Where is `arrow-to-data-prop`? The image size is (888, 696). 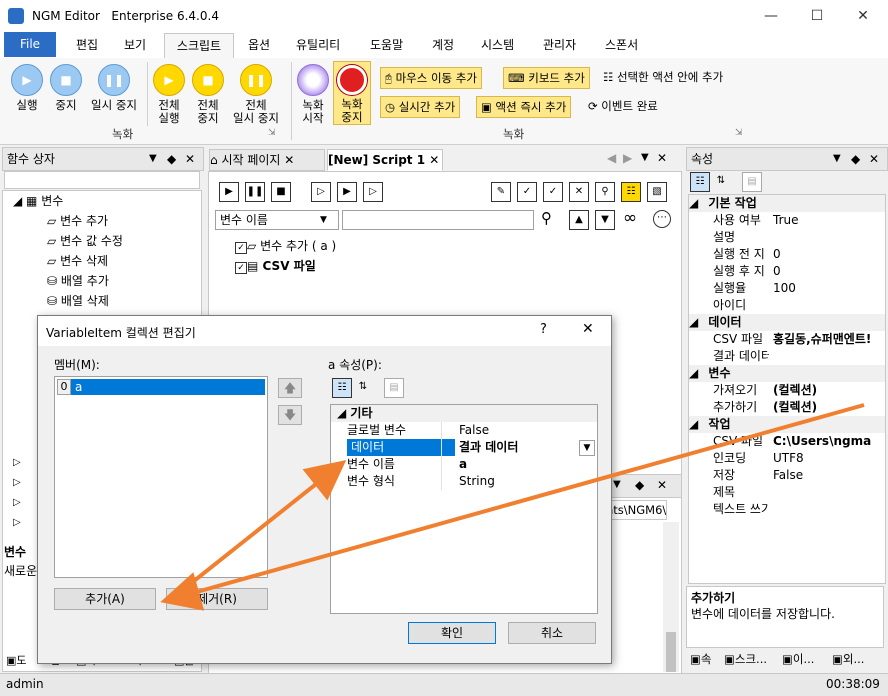 arrow-to-data-prop is located at coordinates (257, 531).